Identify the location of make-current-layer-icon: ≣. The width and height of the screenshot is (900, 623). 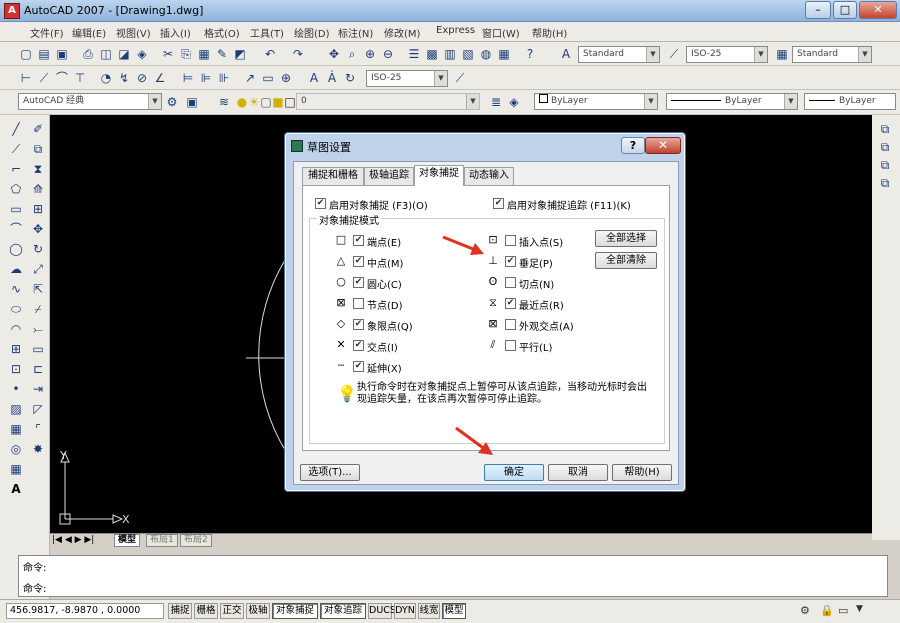
(496, 102).